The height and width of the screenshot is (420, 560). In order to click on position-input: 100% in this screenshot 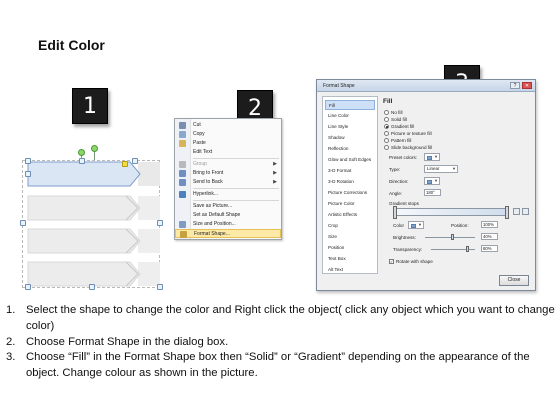, I will do `click(489, 224)`.